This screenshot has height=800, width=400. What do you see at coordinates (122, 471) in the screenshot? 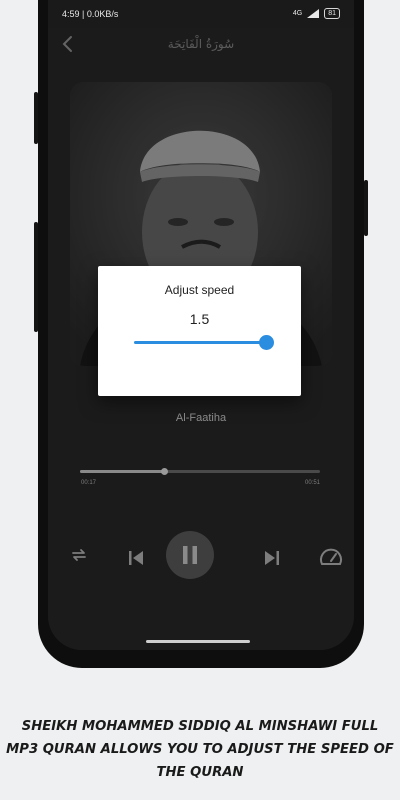
I see `progress-fill` at bounding box center [122, 471].